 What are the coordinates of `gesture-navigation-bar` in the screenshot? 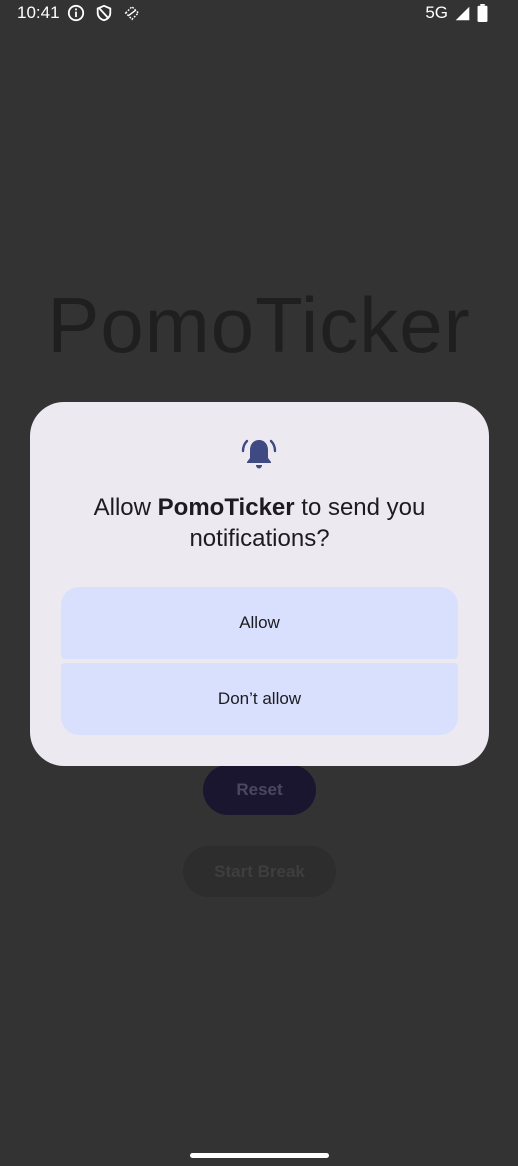 It's located at (259, 1155).